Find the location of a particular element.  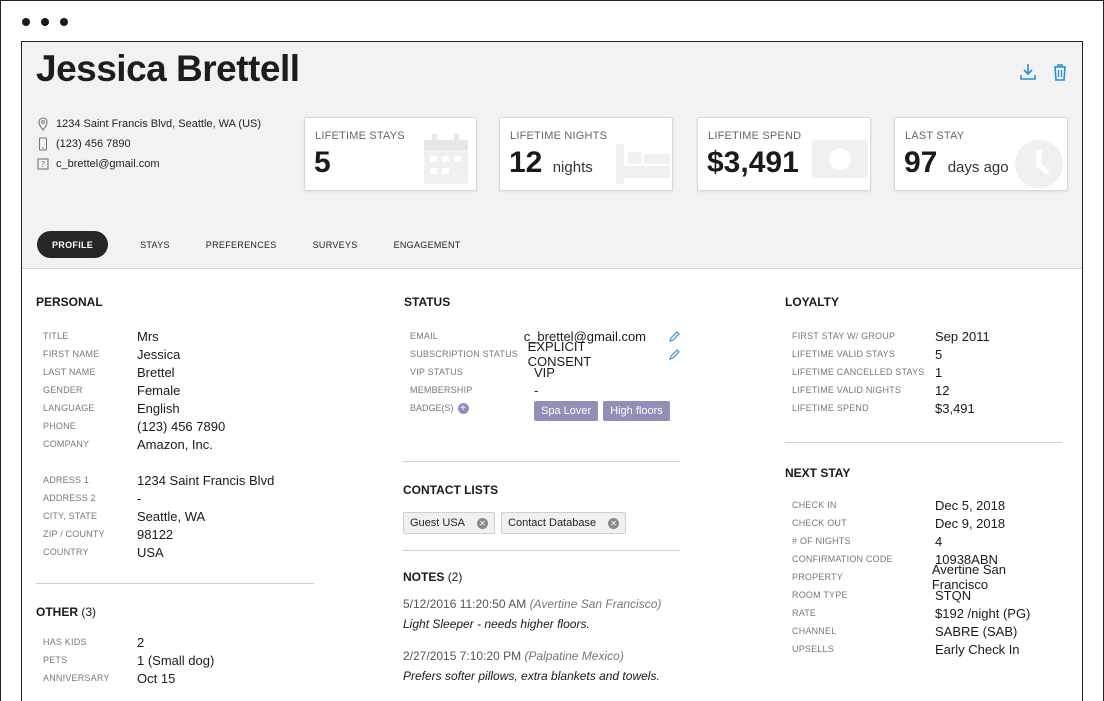

tab-preferences: PREFERENCES is located at coordinates (241, 244).